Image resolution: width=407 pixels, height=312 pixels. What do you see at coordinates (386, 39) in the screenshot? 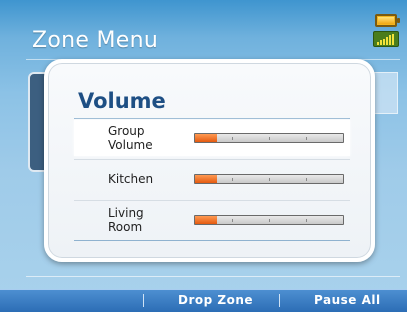
I see `signal-strength-icon` at bounding box center [386, 39].